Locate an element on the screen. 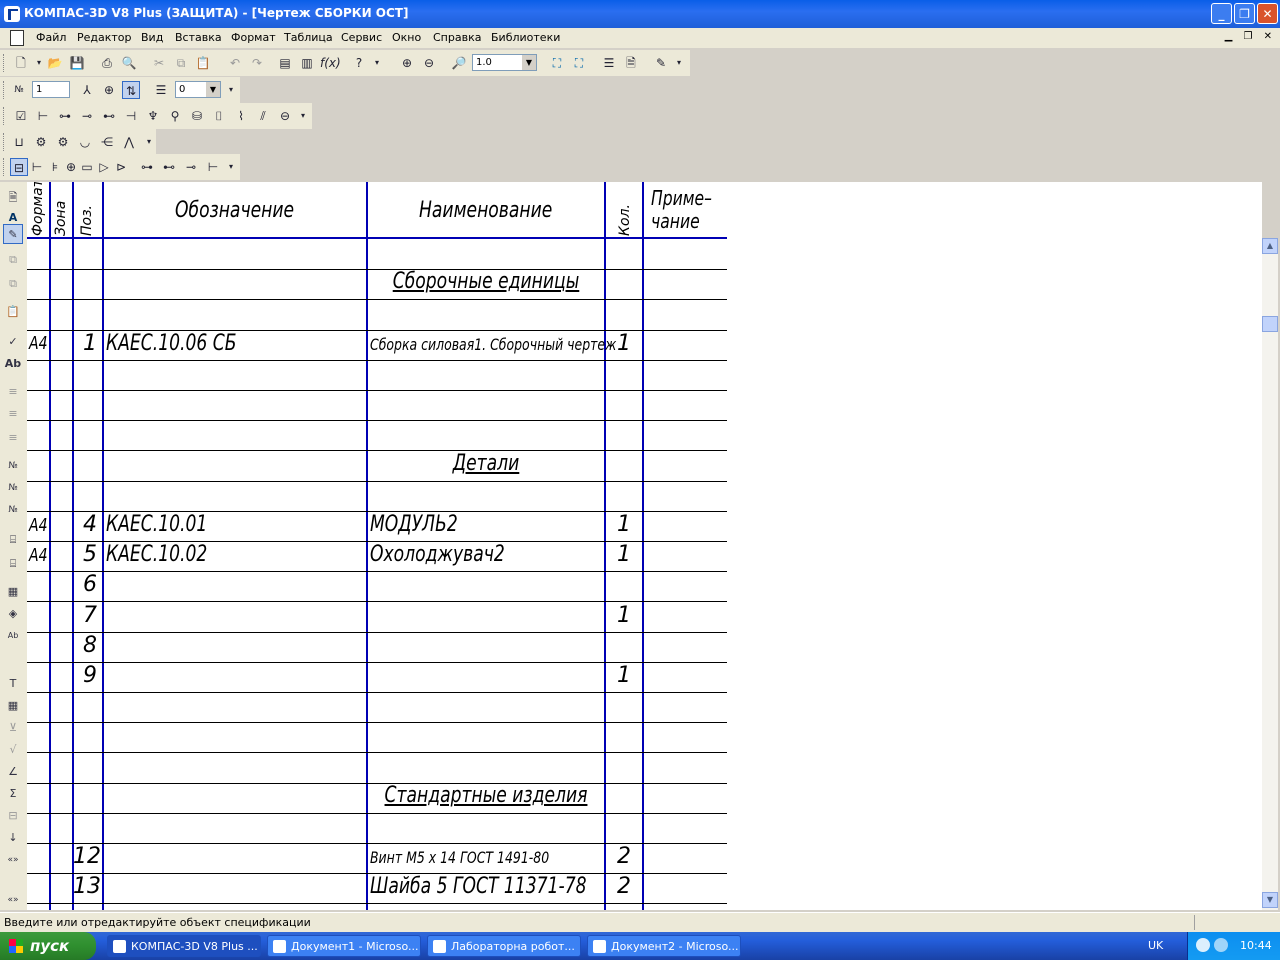 Image resolution: width=1280 pixels, height=960 pixels. scroll-up-icon: ▲ is located at coordinates (1270, 246).